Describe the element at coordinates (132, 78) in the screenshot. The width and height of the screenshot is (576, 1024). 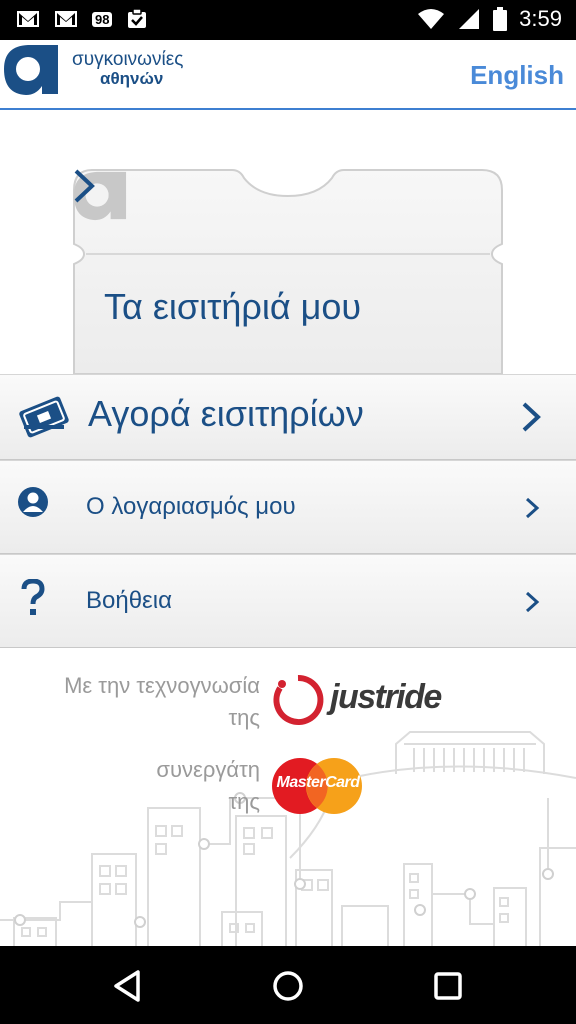
I see `brand-line2: αθηνών` at that location.